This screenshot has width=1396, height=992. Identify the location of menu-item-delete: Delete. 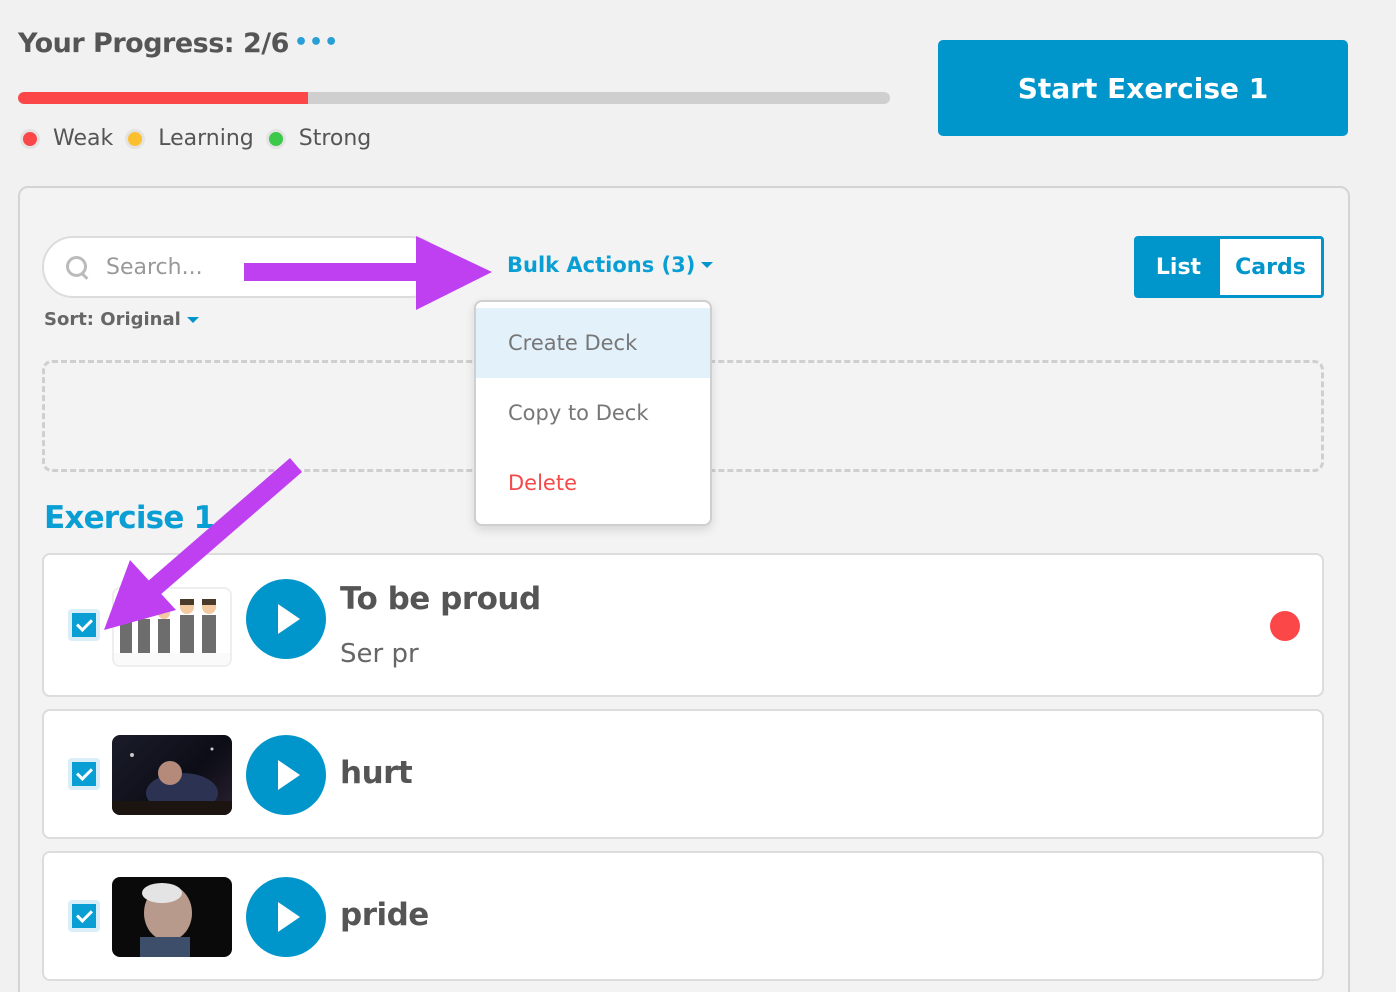
(593, 483).